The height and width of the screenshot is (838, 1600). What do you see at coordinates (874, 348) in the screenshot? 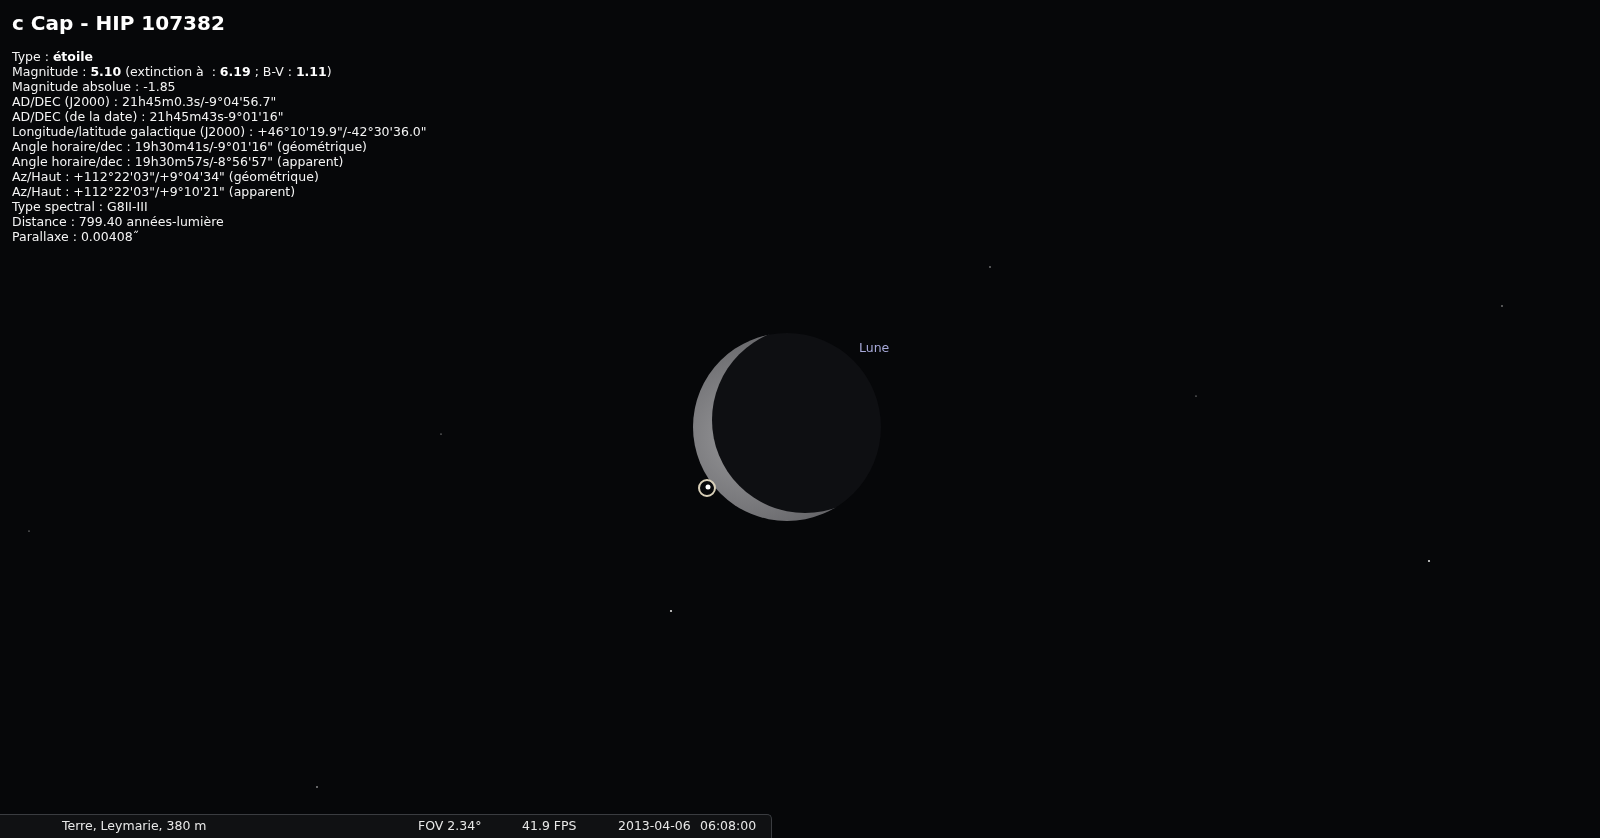
I see `moon-label: Lune` at bounding box center [874, 348].